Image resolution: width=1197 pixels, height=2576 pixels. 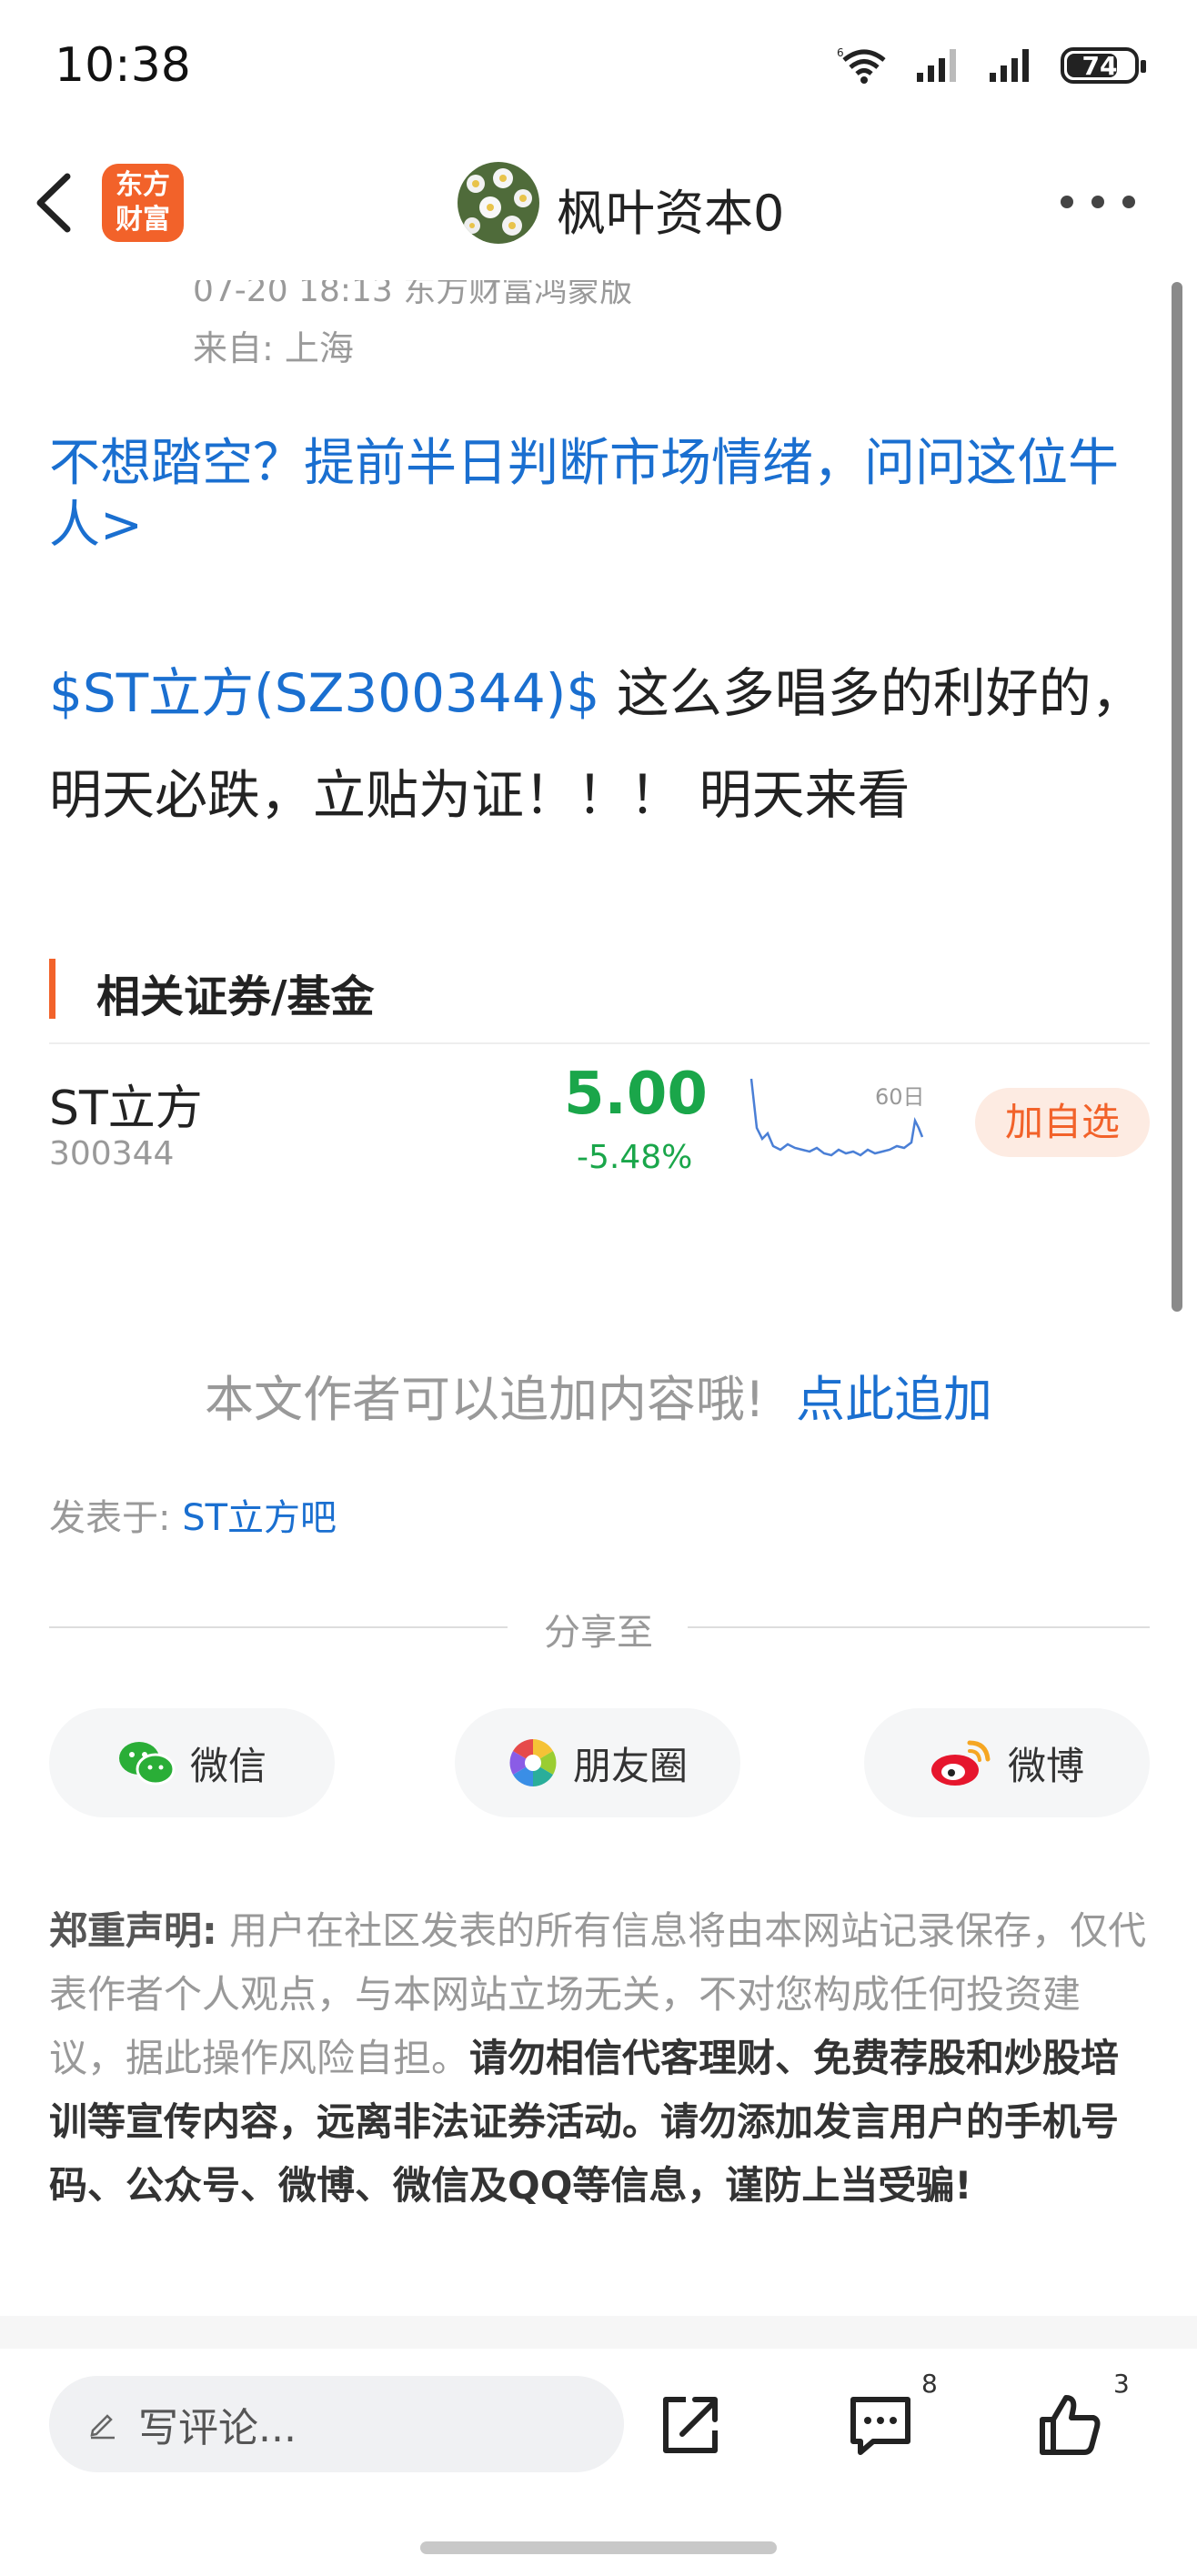 I want to click on wifi-icon: 6, so click(x=861, y=65).